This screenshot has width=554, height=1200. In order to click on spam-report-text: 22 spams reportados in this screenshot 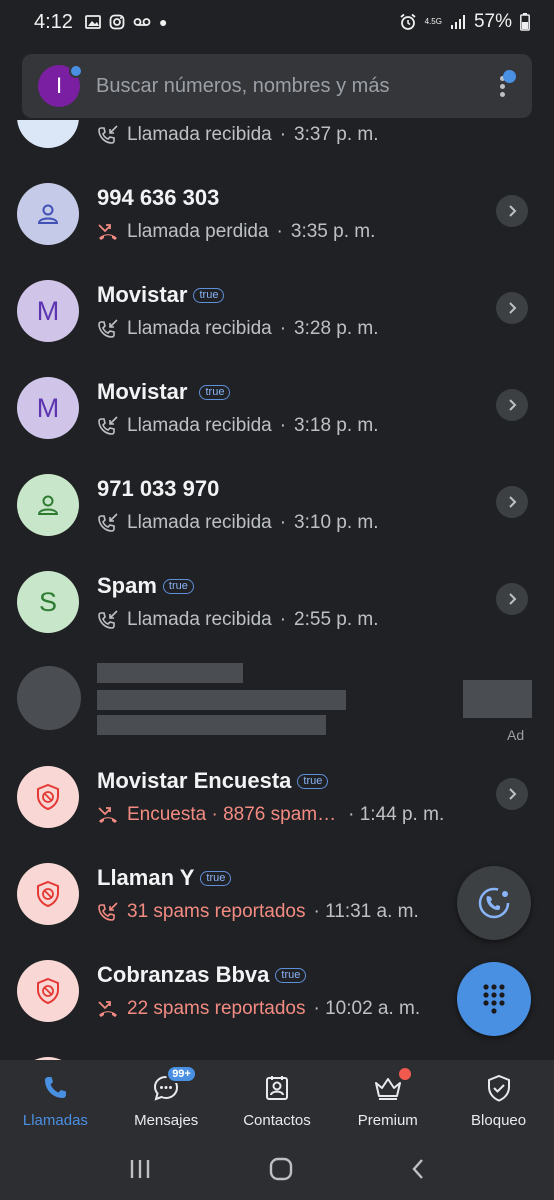, I will do `click(216, 1008)`.